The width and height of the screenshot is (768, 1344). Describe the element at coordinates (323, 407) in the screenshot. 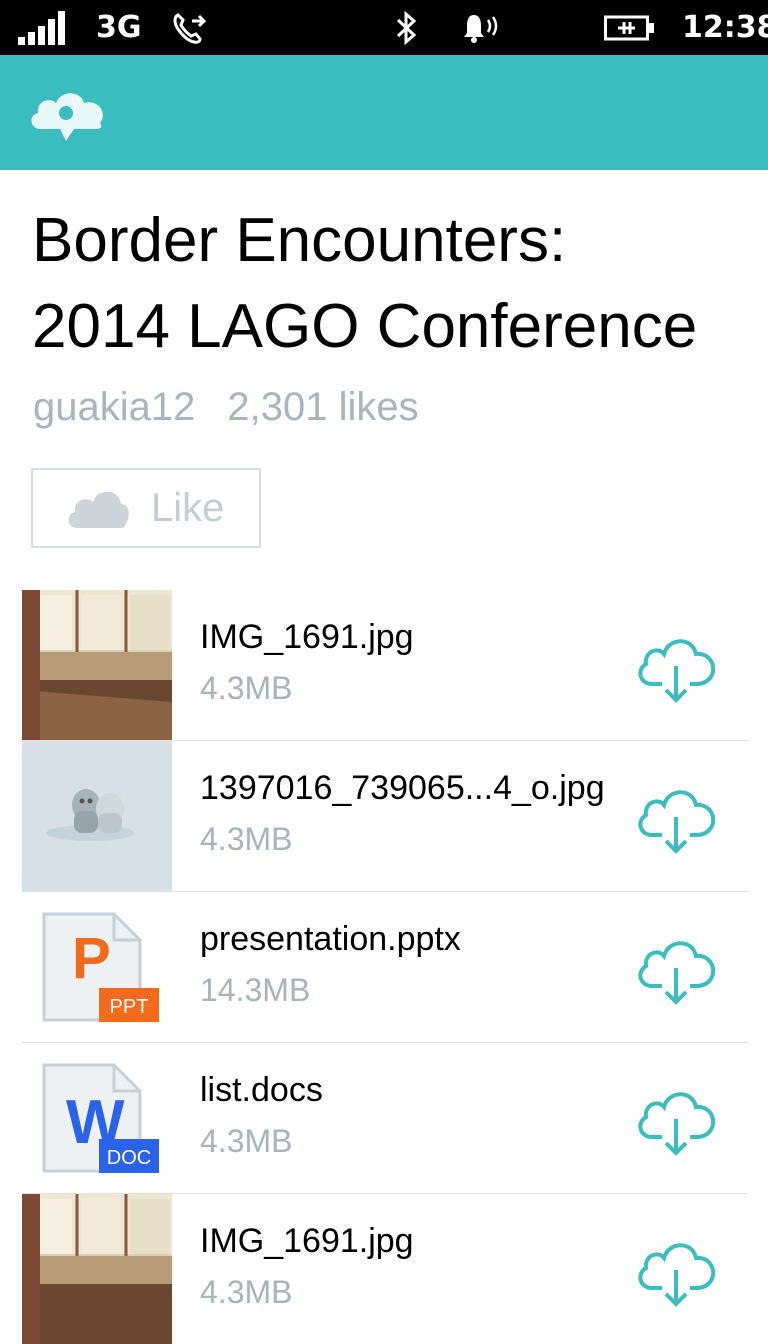

I see `likes-count: 2,301 likes` at that location.